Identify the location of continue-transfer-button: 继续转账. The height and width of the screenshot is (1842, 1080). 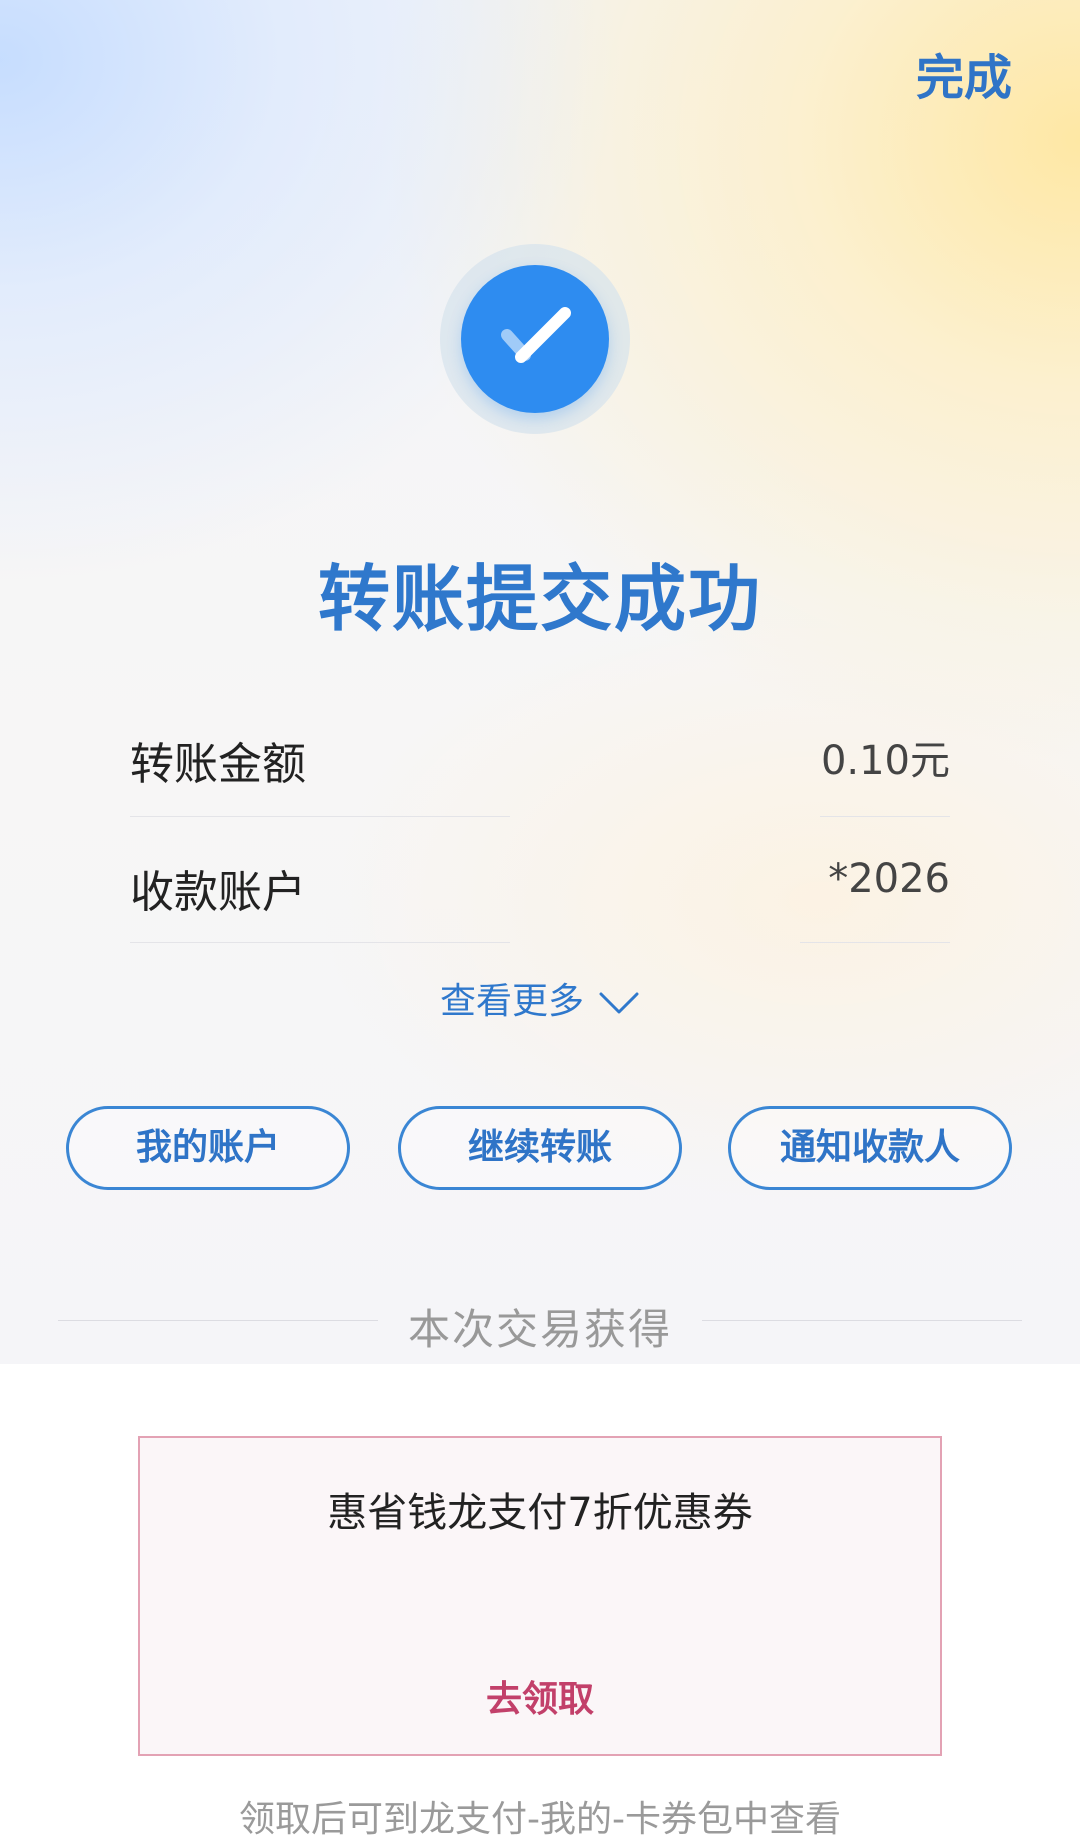
(540, 1148).